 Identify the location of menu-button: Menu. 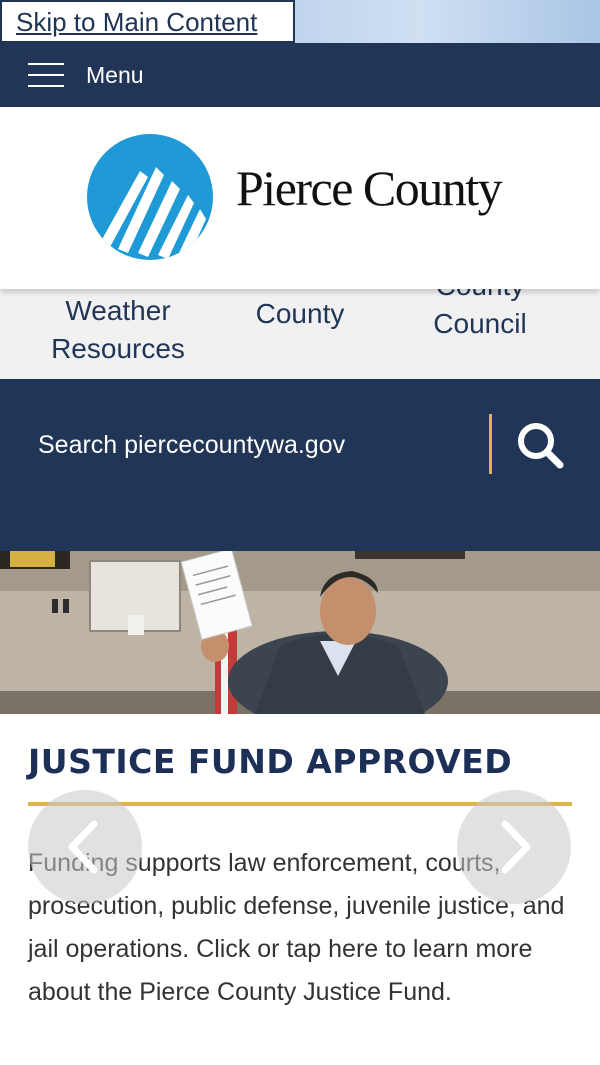
(86, 75).